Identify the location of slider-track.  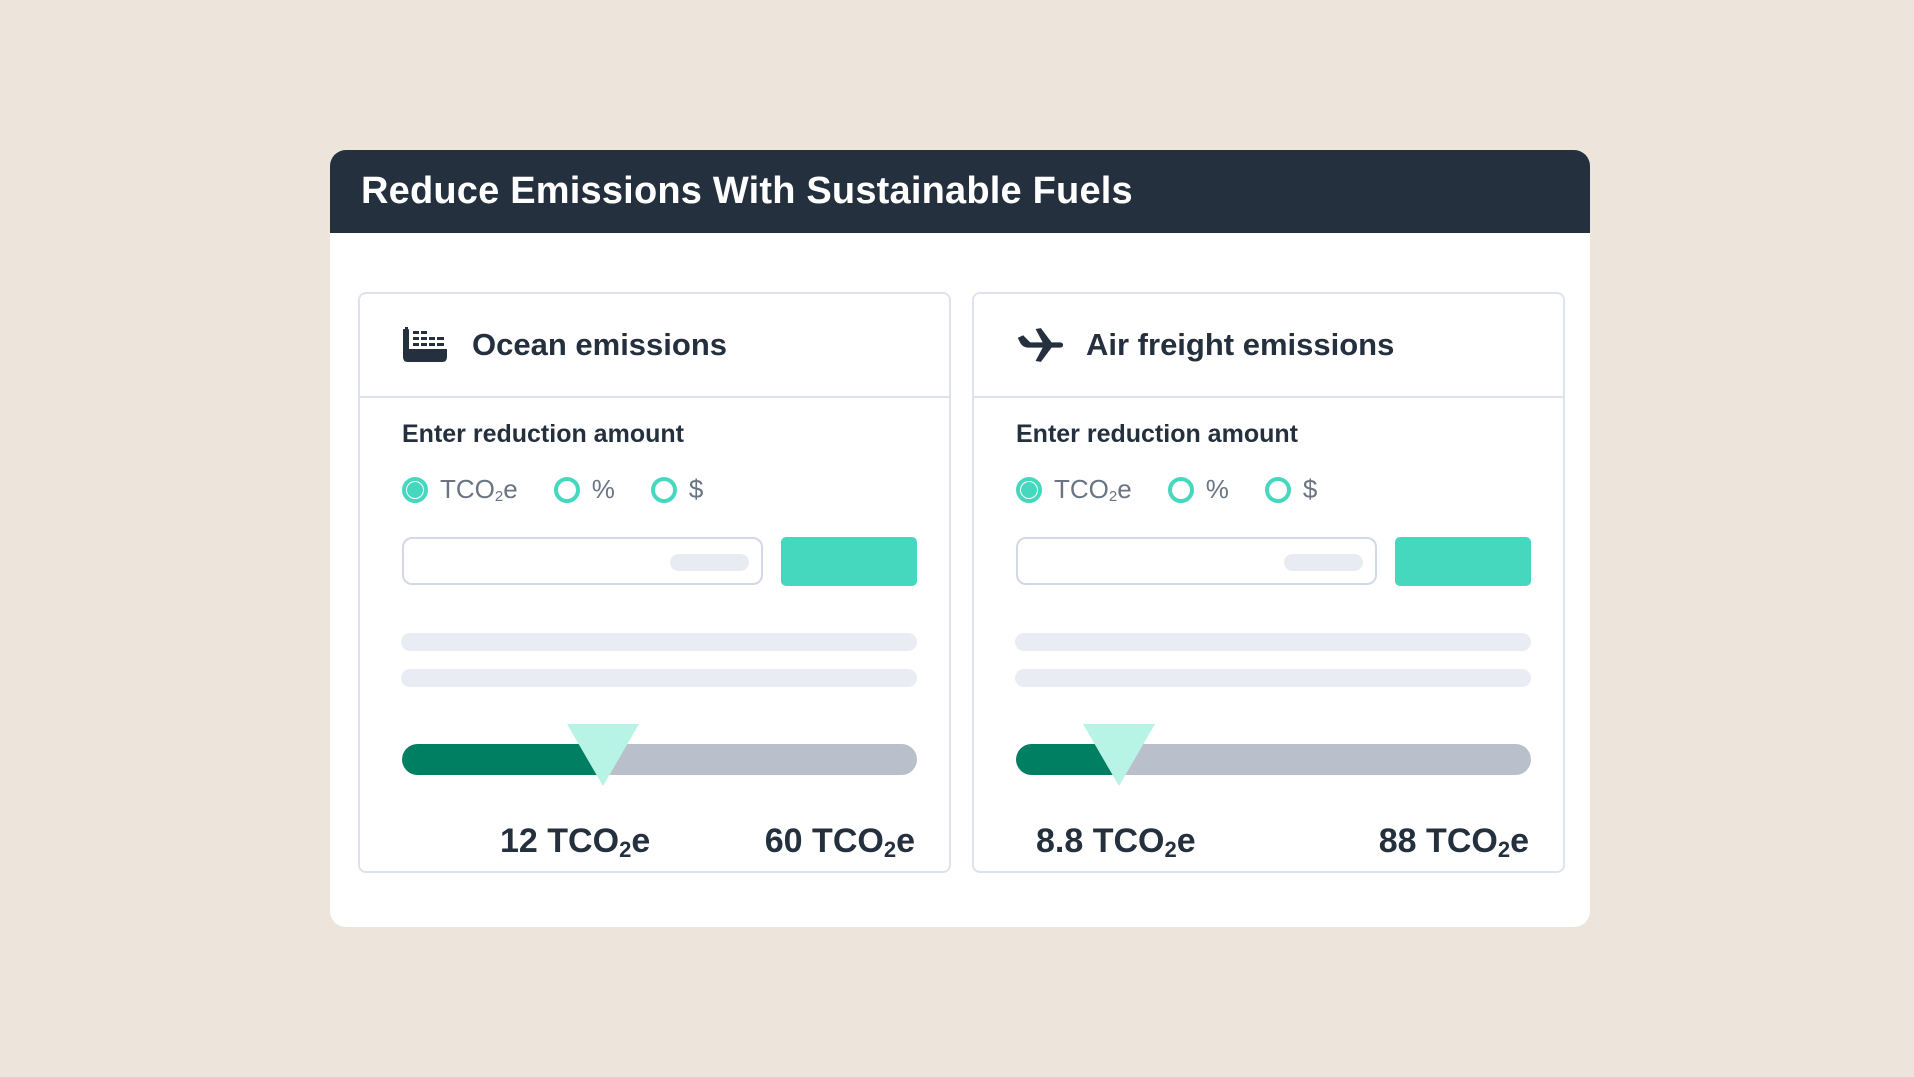
(659, 759).